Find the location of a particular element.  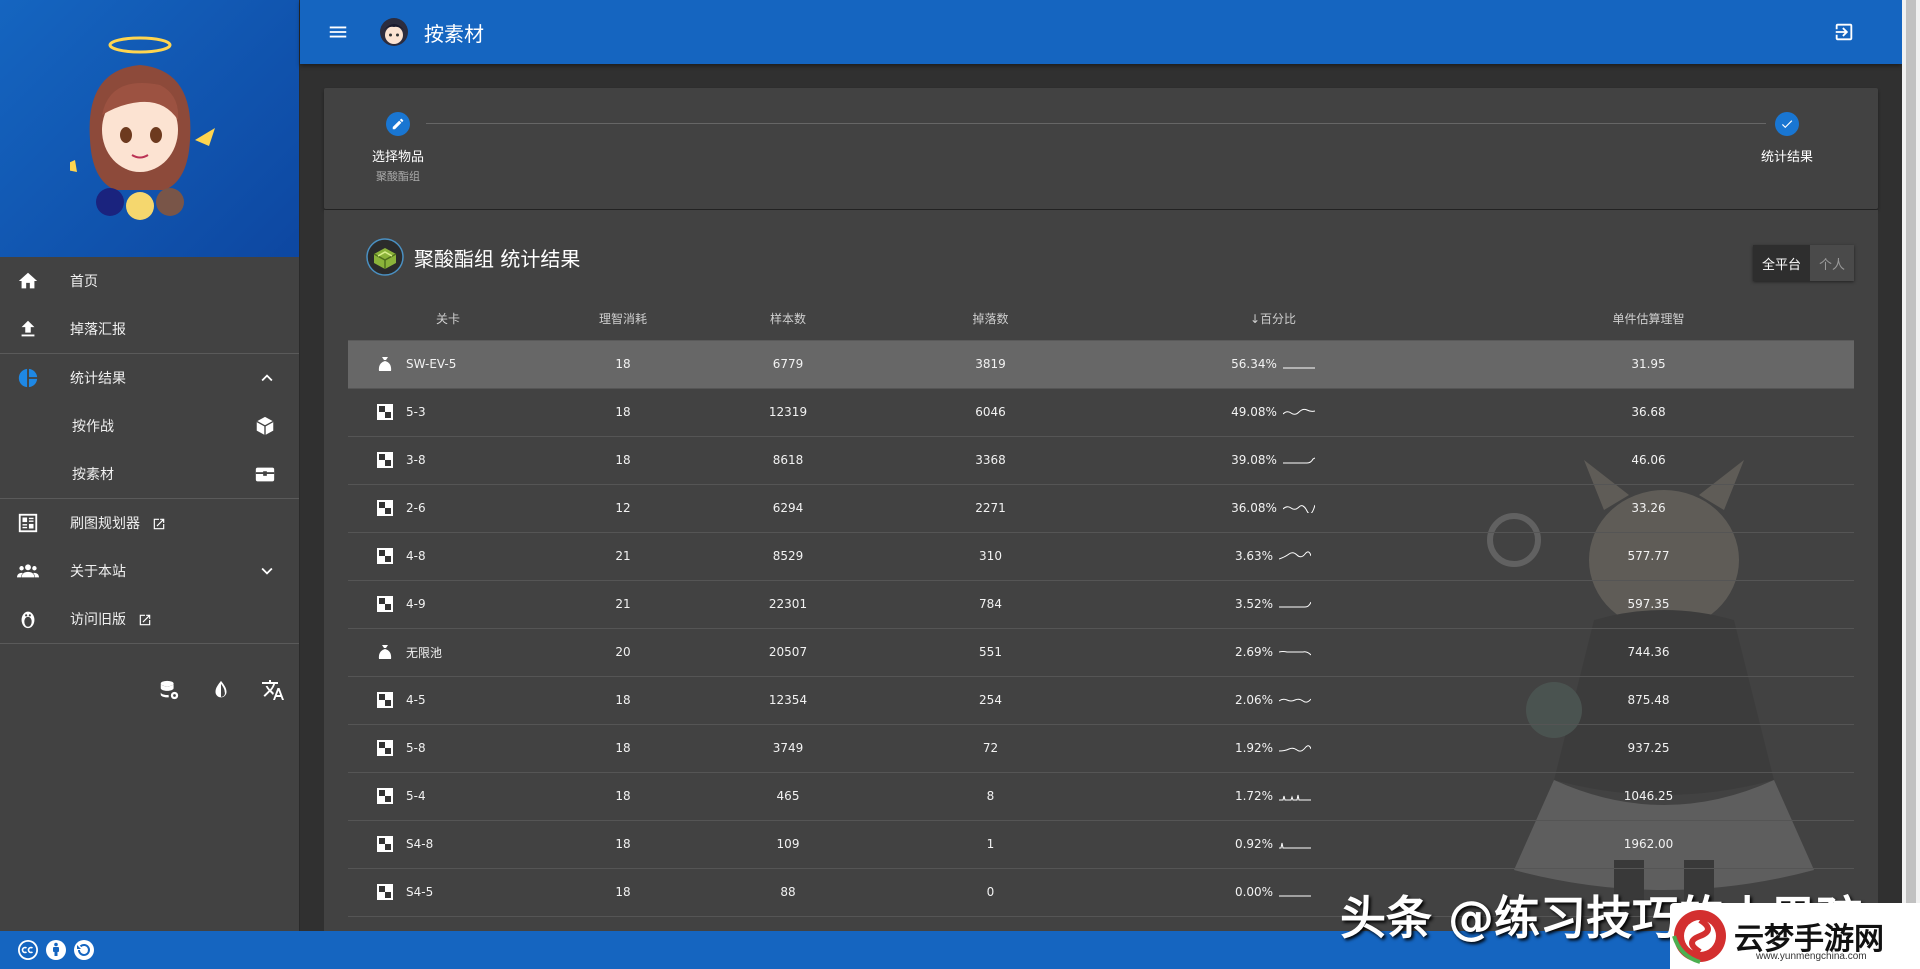

cell-percentage: 2.06% is located at coordinates (1273, 700).